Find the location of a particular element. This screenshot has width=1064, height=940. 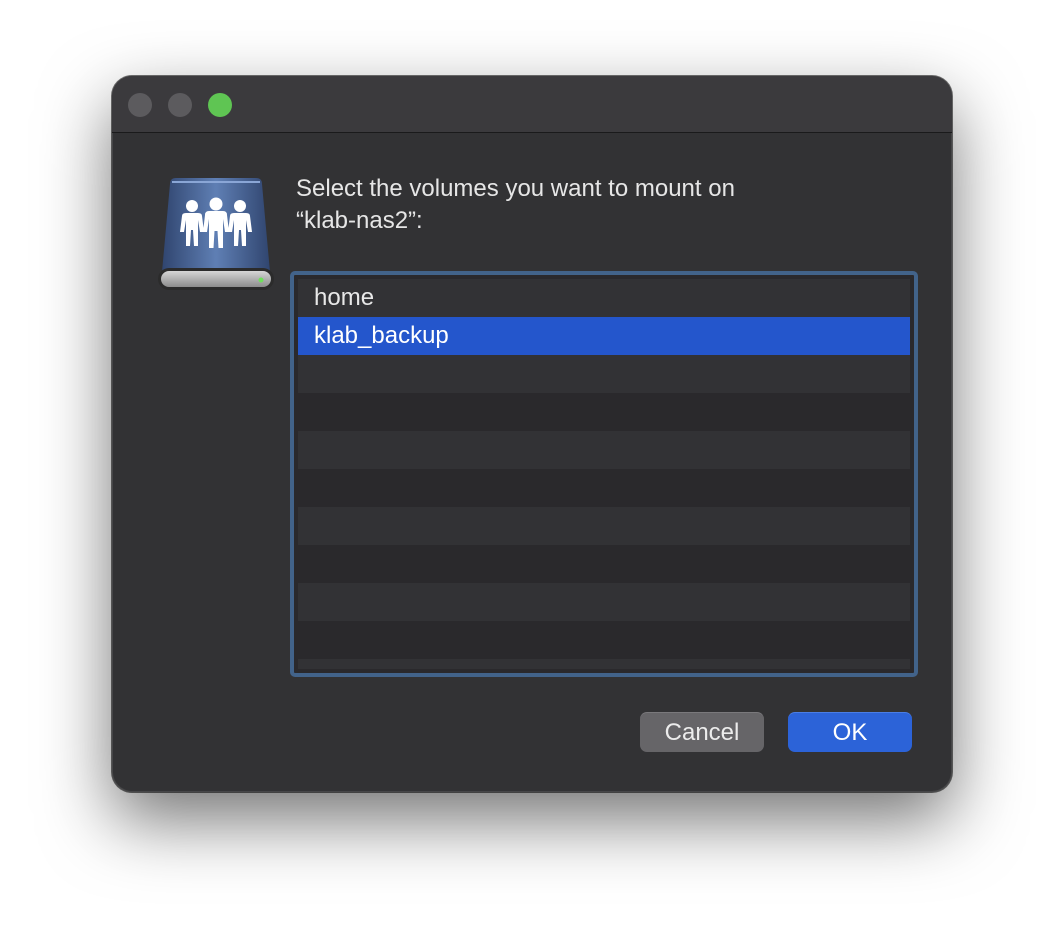

volume-item-label: klab_backup is located at coordinates (381, 335).